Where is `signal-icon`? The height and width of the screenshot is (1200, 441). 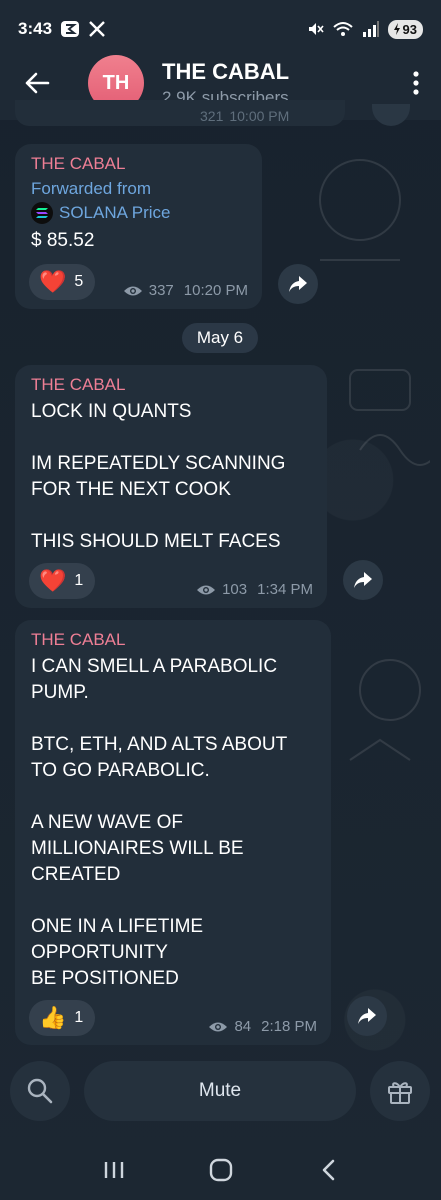
signal-icon is located at coordinates (371, 29).